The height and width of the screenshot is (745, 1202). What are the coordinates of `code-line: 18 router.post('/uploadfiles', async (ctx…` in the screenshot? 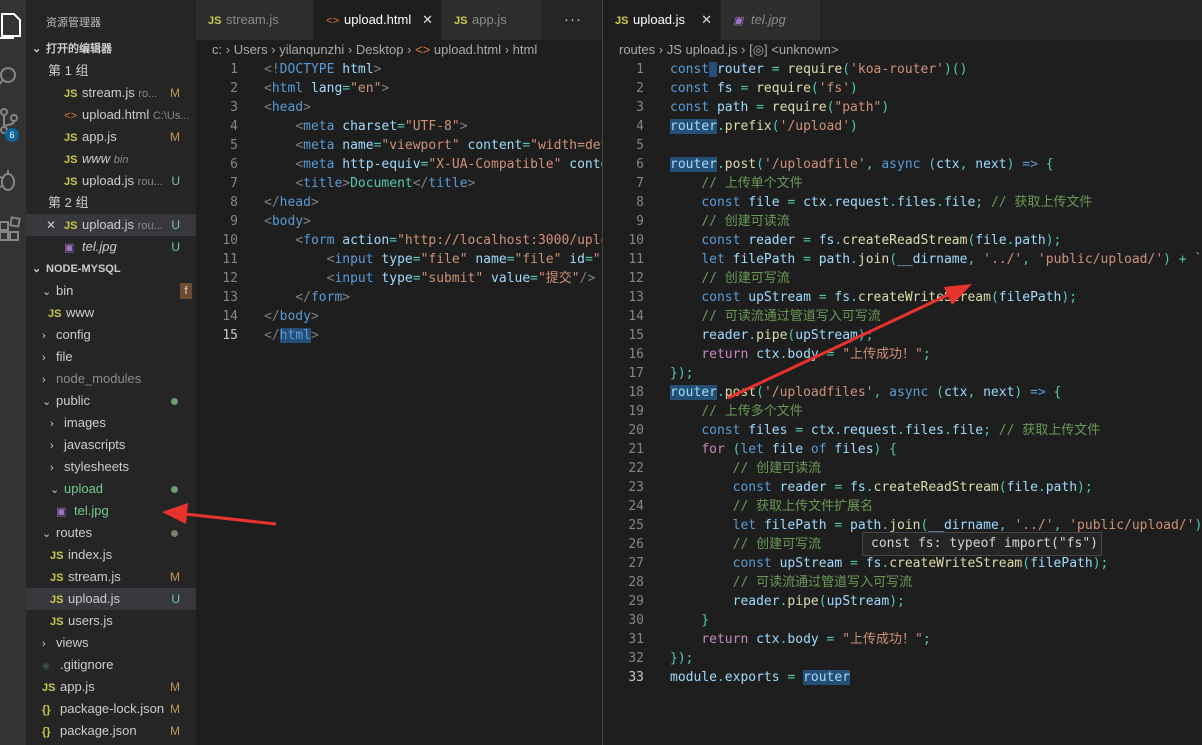 It's located at (902, 392).